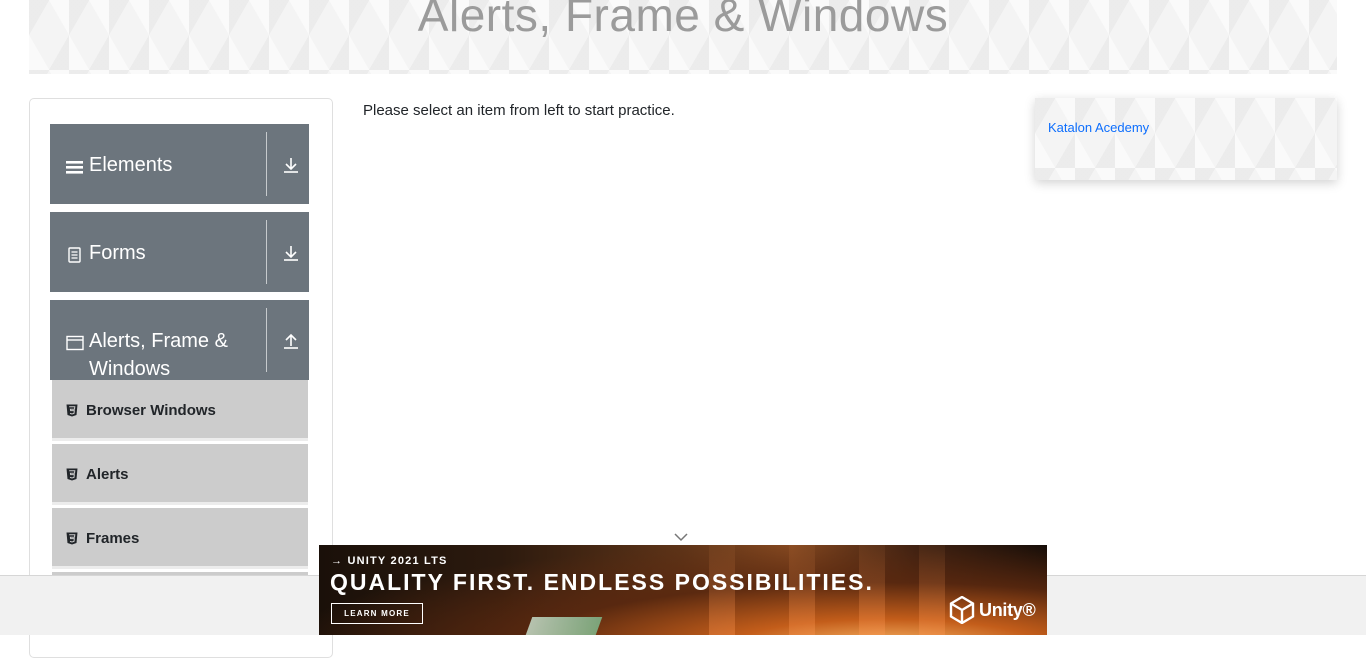 This screenshot has height=658, width=1366. I want to click on learn-more-button: LEARN MORE, so click(377, 613).